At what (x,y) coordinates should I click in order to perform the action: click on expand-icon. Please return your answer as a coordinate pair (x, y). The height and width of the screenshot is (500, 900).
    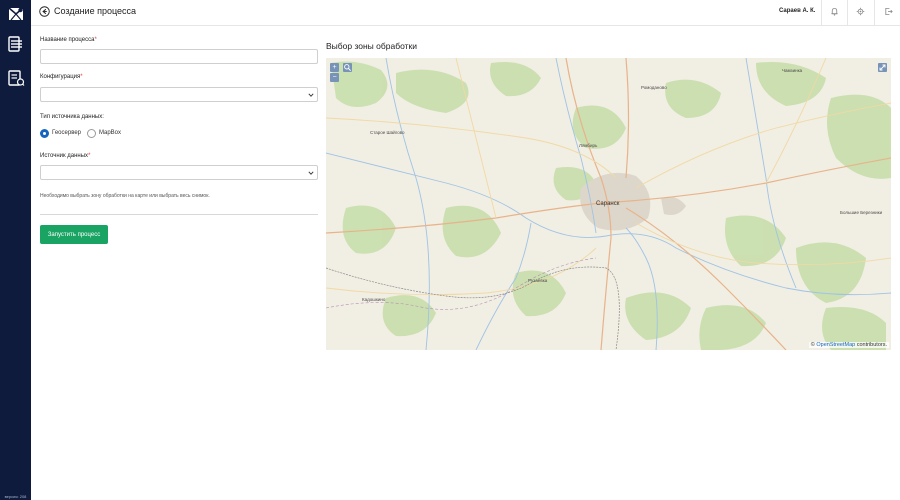
    Looking at the image, I should click on (882, 67).